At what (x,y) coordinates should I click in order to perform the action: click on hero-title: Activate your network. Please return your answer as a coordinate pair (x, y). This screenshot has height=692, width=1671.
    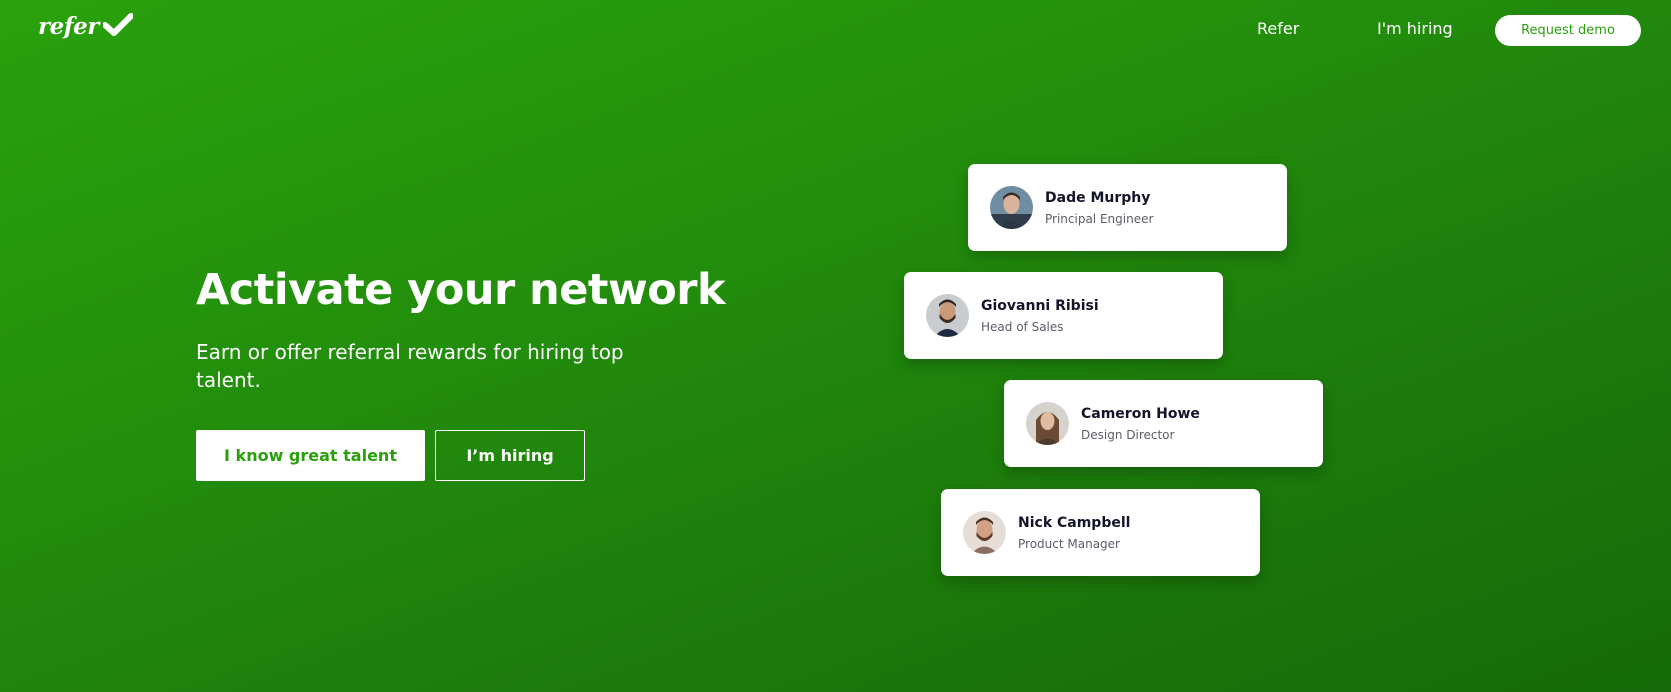
    Looking at the image, I should click on (461, 290).